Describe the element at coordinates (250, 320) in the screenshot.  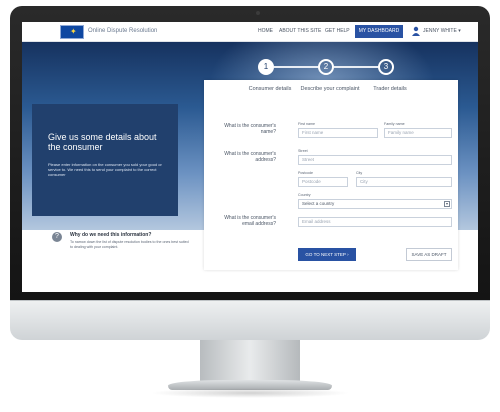
I see `monitor-chin` at that location.